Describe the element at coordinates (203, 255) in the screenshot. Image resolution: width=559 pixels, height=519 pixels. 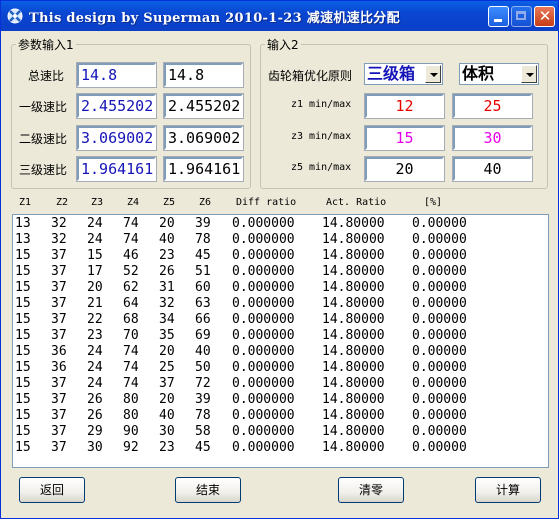
I see `table-cell: 45` at that location.